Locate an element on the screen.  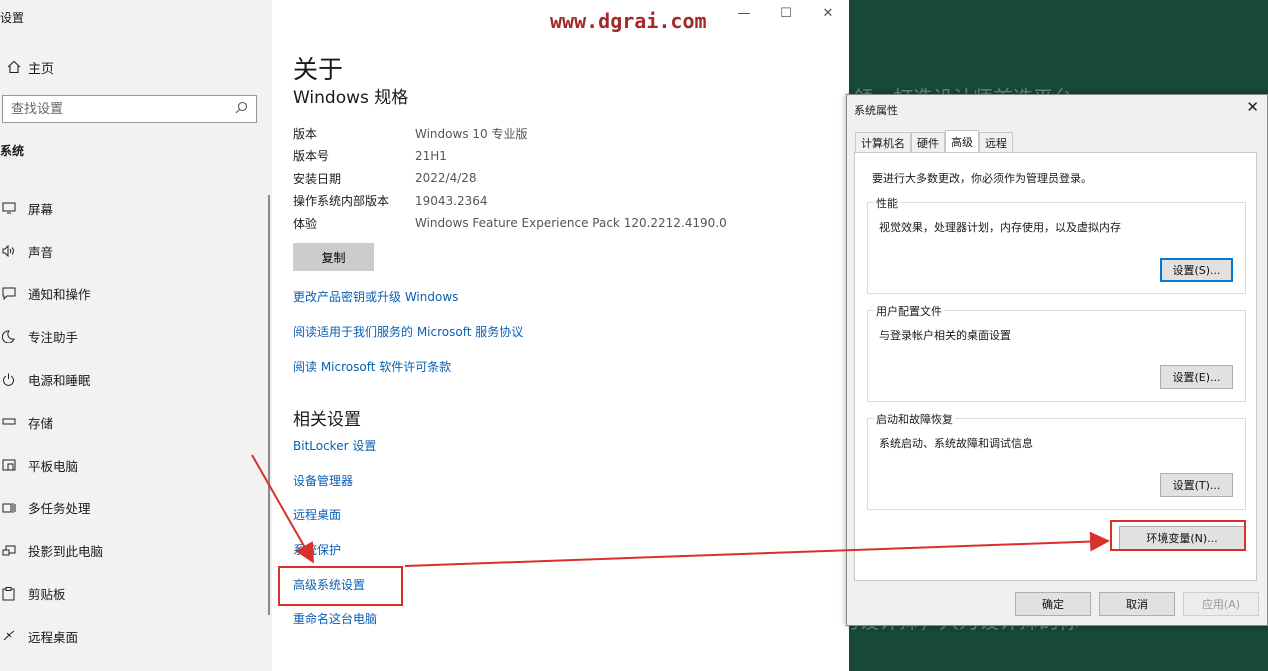
spec-key: 版本号 is located at coordinates (311, 156).